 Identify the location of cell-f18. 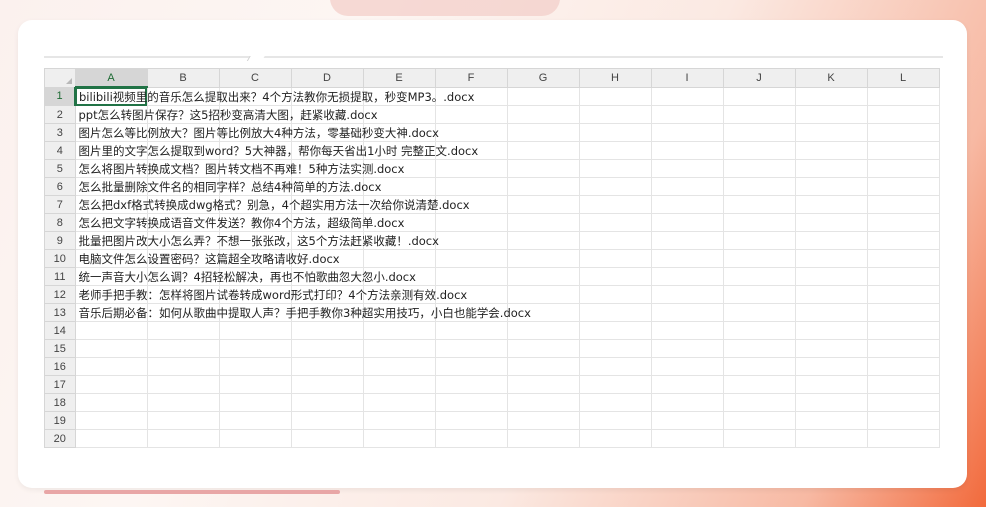
(471, 402).